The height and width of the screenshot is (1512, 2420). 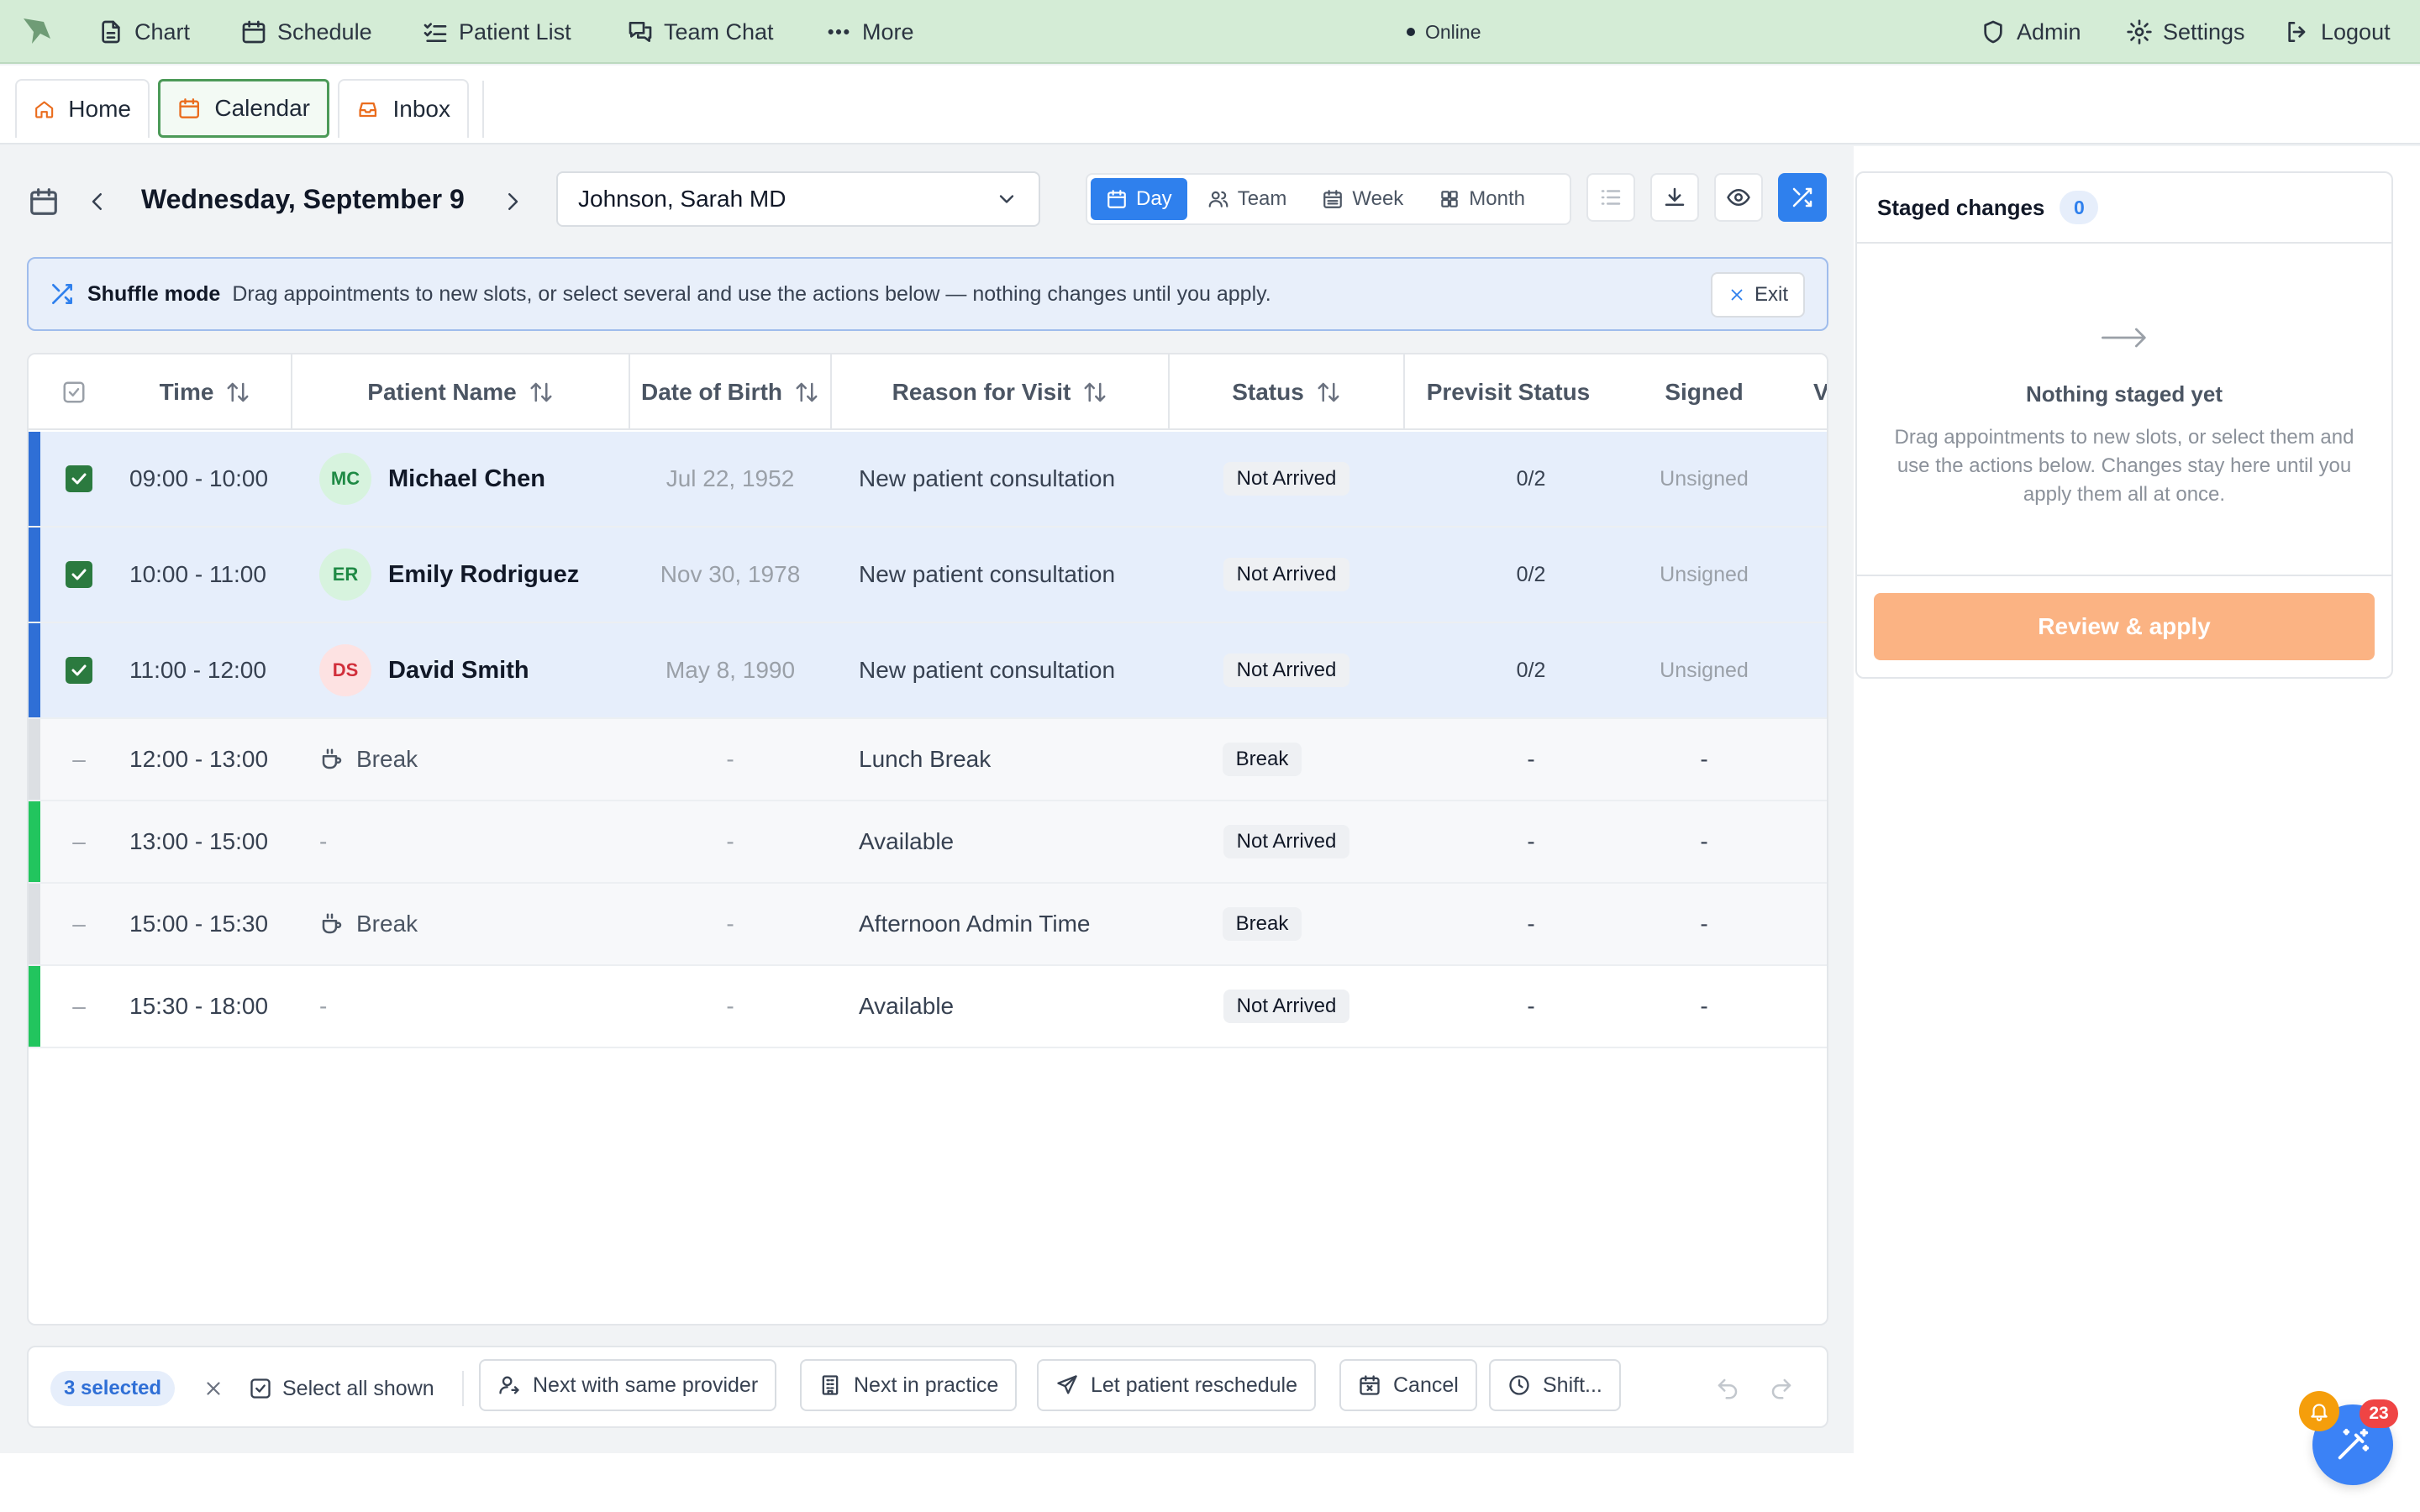 I want to click on row-status: Not Arrived, so click(x=1286, y=841).